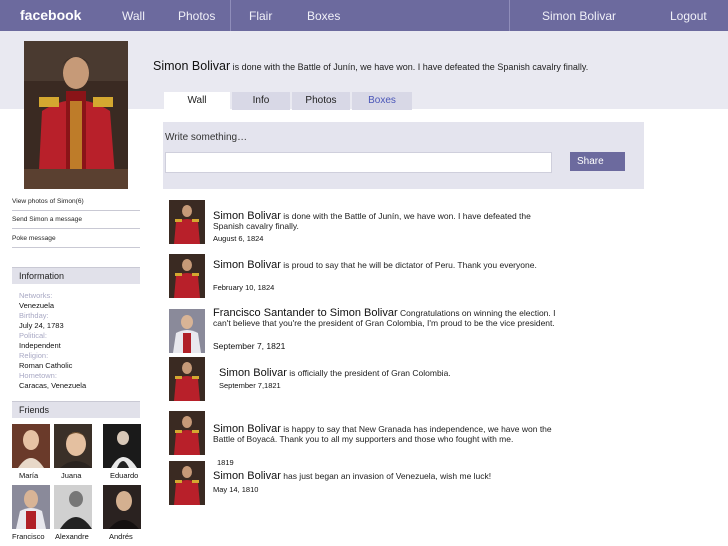  What do you see at coordinates (28, 536) in the screenshot?
I see `friend-name: Francisco` at bounding box center [28, 536].